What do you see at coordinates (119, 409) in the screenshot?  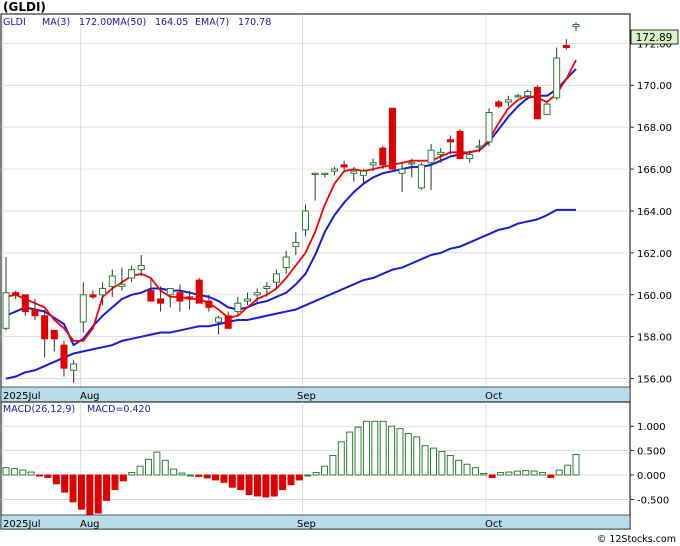 I see `macd-value: MACD=0.420` at bounding box center [119, 409].